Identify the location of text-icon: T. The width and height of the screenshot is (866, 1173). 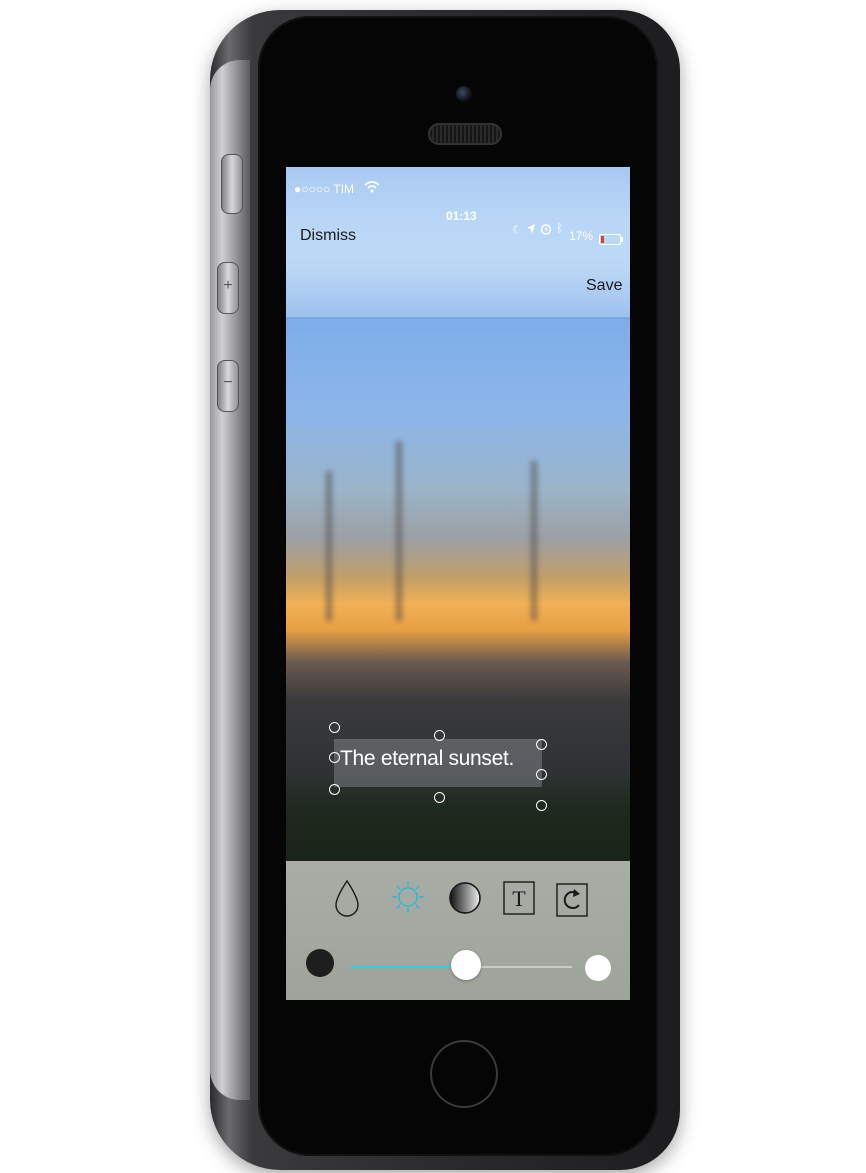
(520, 901).